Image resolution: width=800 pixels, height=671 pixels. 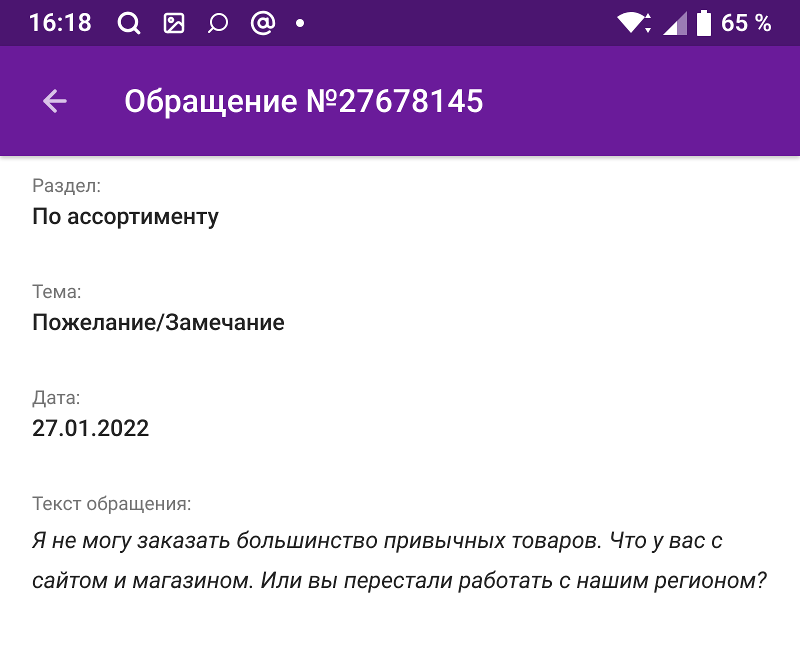 What do you see at coordinates (300, 23) in the screenshot?
I see `dot-icon` at bounding box center [300, 23].